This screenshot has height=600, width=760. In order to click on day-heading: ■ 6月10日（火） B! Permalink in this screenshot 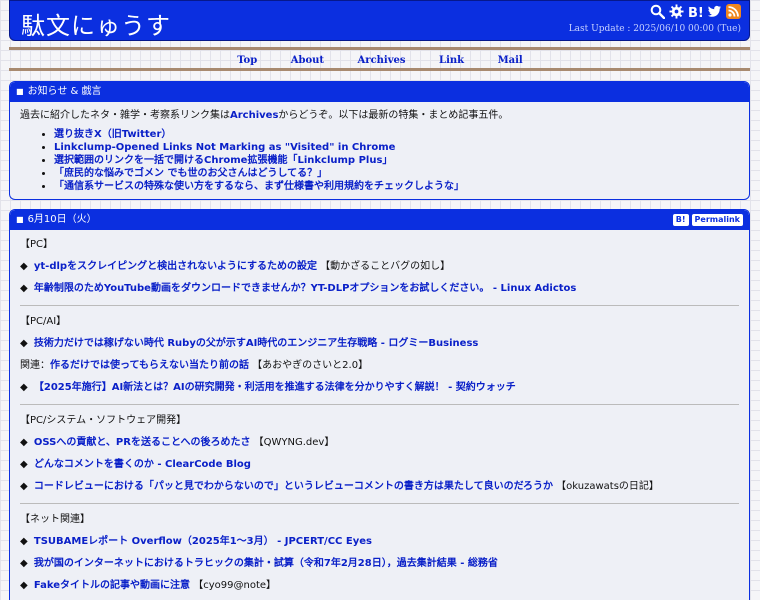, I will do `click(379, 220)`.